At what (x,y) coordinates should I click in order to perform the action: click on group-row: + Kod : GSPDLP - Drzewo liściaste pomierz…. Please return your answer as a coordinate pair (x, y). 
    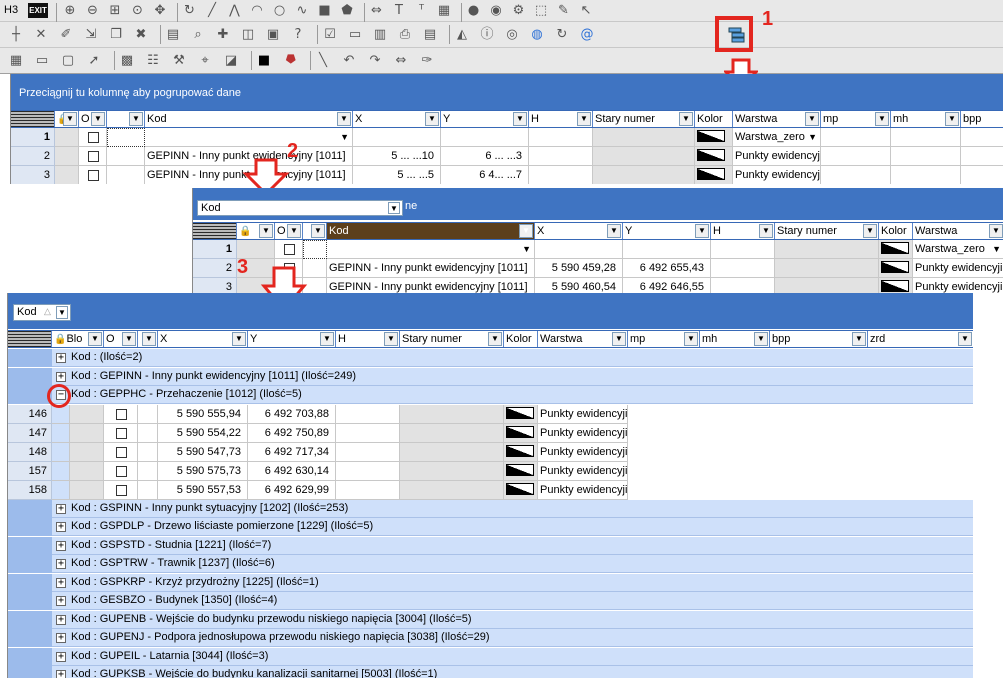
    Looking at the image, I should click on (490, 527).